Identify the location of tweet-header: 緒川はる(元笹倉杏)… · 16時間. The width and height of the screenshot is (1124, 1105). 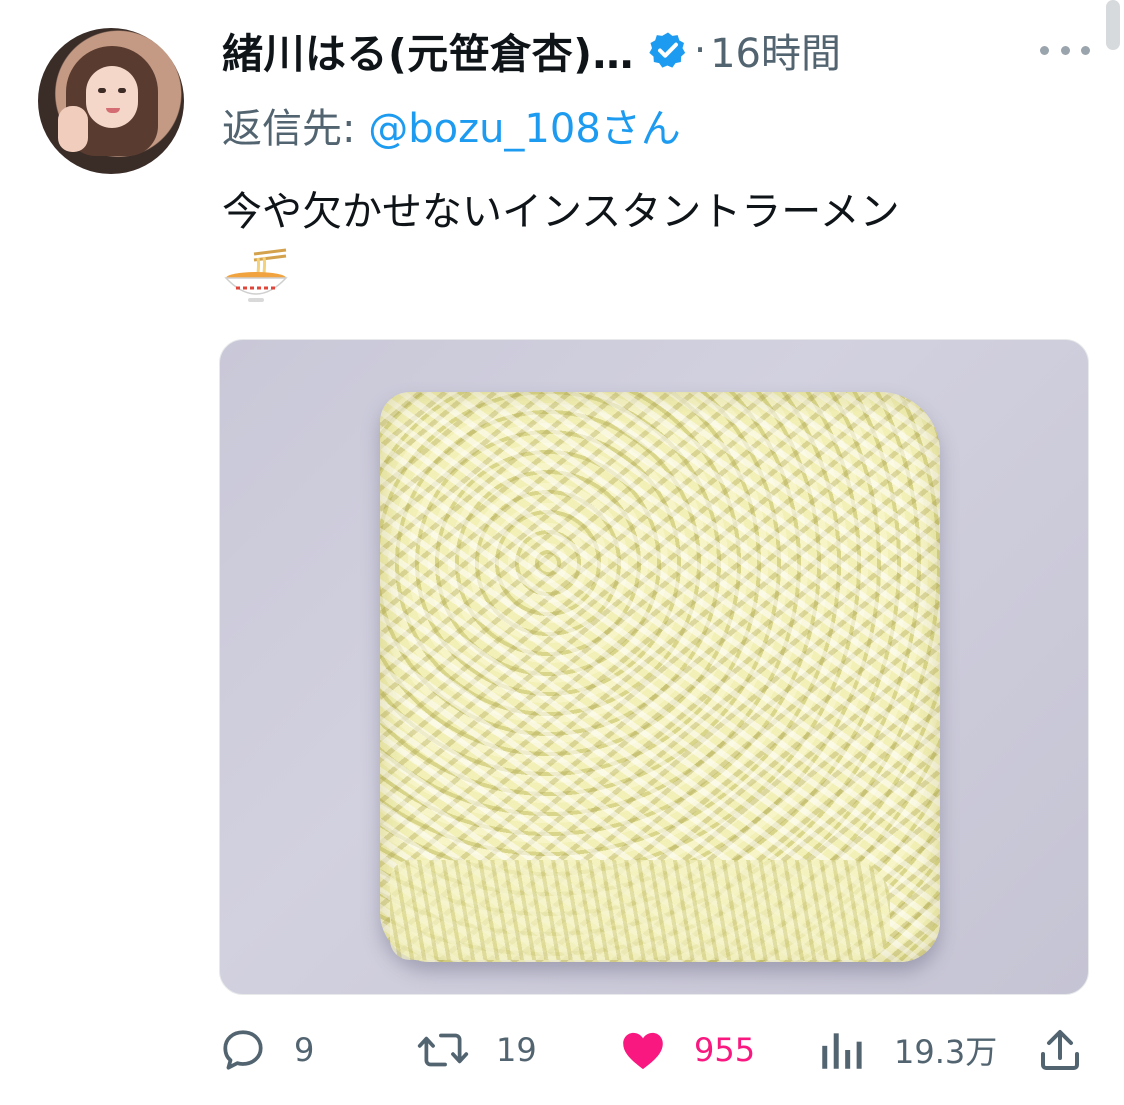
(531, 50).